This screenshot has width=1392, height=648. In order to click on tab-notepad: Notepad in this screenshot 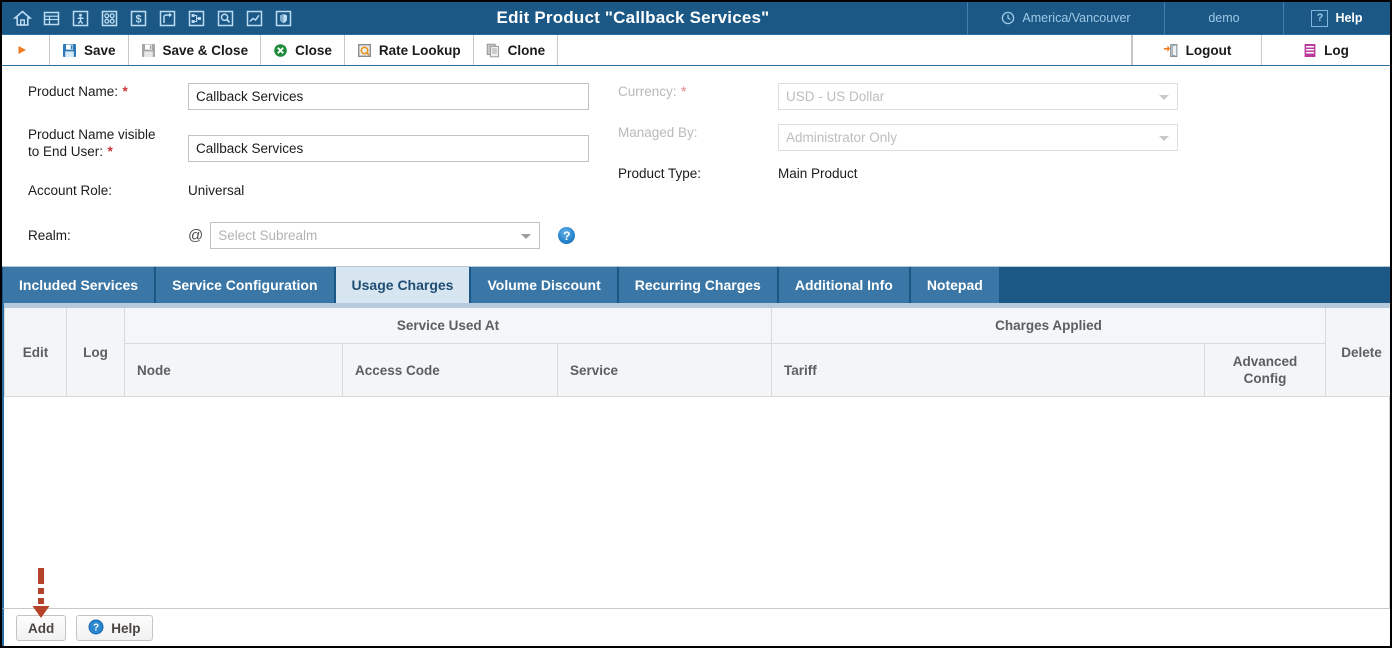, I will do `click(955, 285)`.